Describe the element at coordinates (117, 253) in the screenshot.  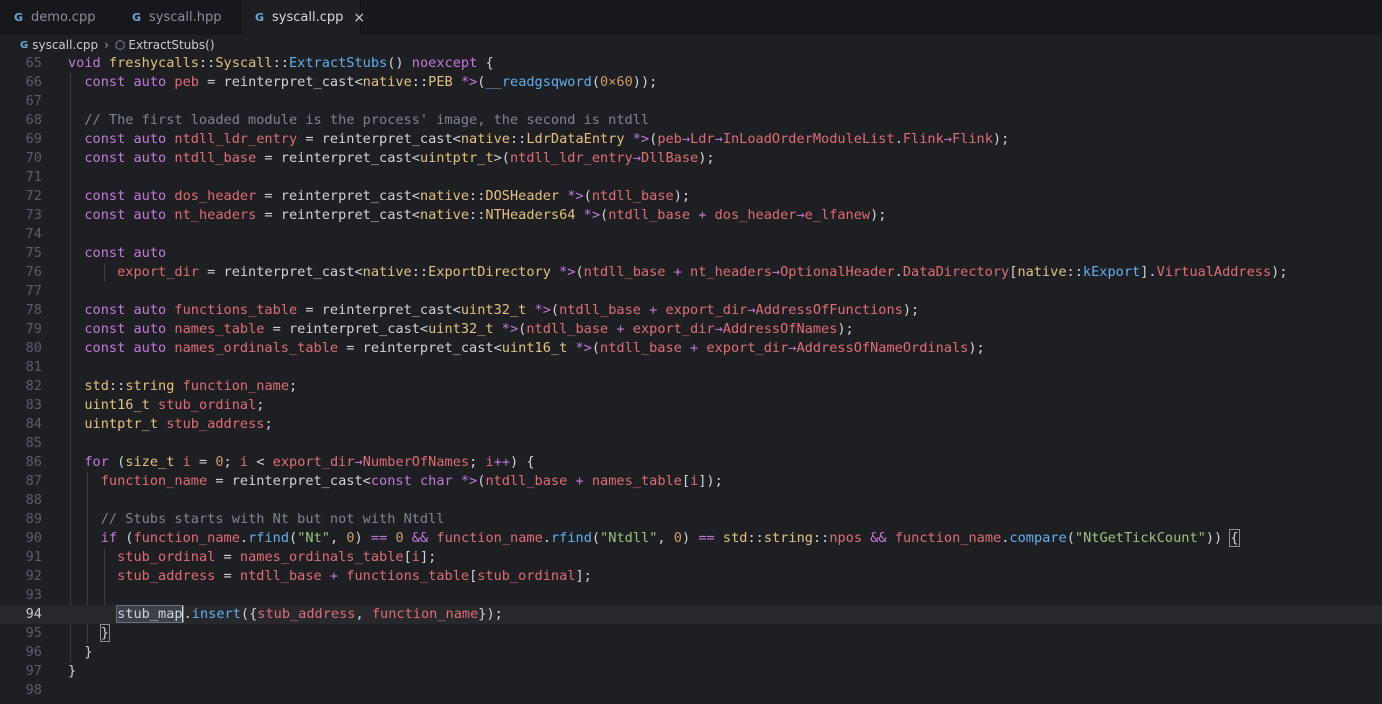
I see `code-text: const auto` at that location.